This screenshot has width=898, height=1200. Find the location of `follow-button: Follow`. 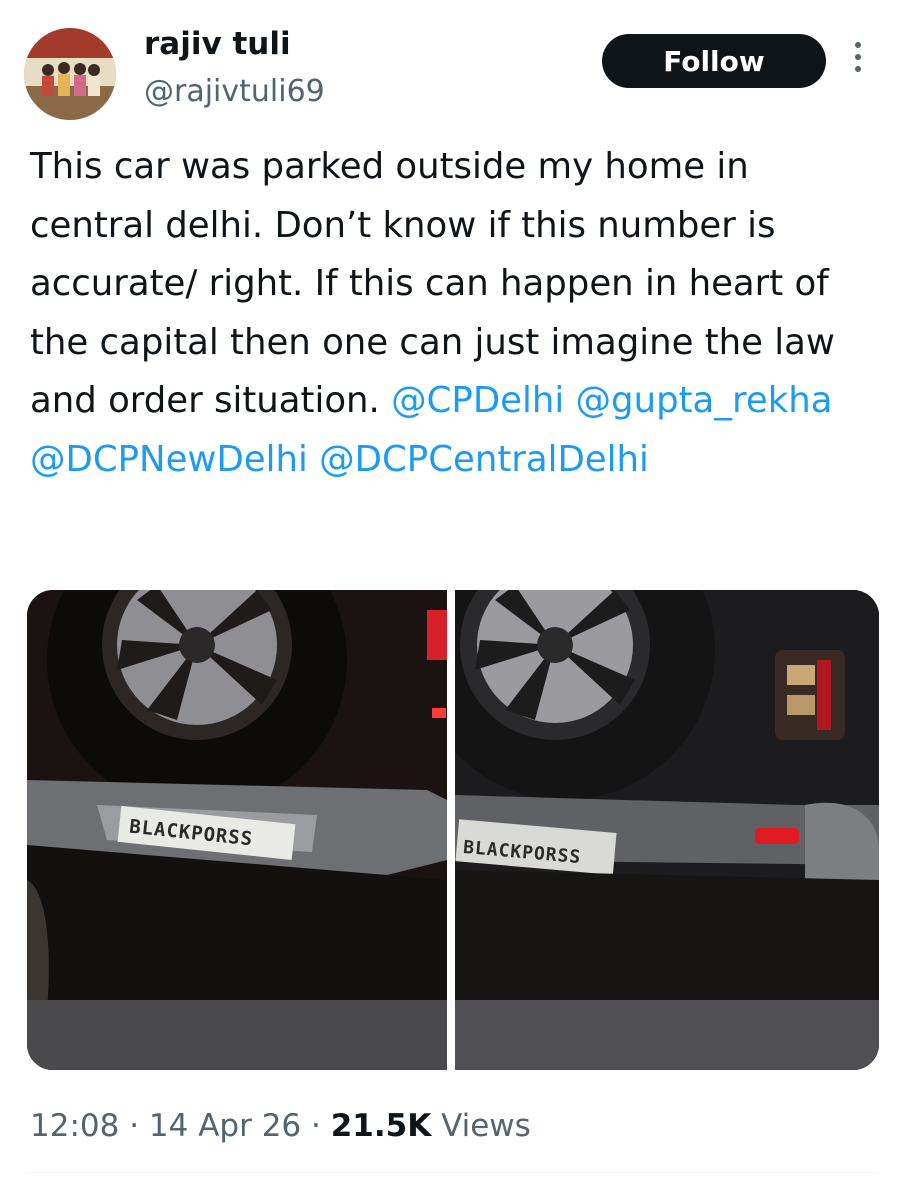

follow-button: Follow is located at coordinates (714, 61).